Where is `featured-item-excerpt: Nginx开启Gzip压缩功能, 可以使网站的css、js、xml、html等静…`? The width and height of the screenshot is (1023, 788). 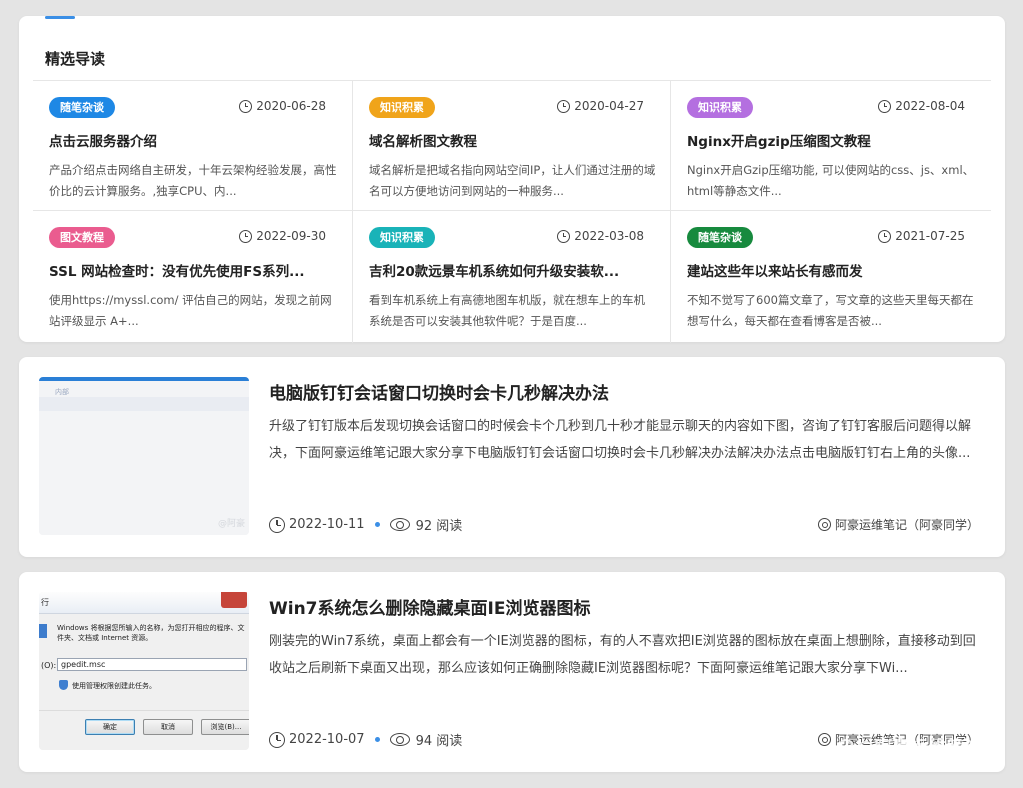
featured-item-excerpt: Nginx开启Gzip压缩功能, 可以使网站的css、js、xml、html等静… is located at coordinates (831, 180).